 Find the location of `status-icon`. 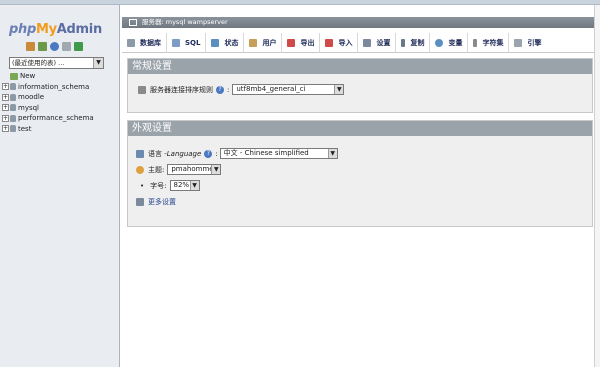

status-icon is located at coordinates (215, 42).